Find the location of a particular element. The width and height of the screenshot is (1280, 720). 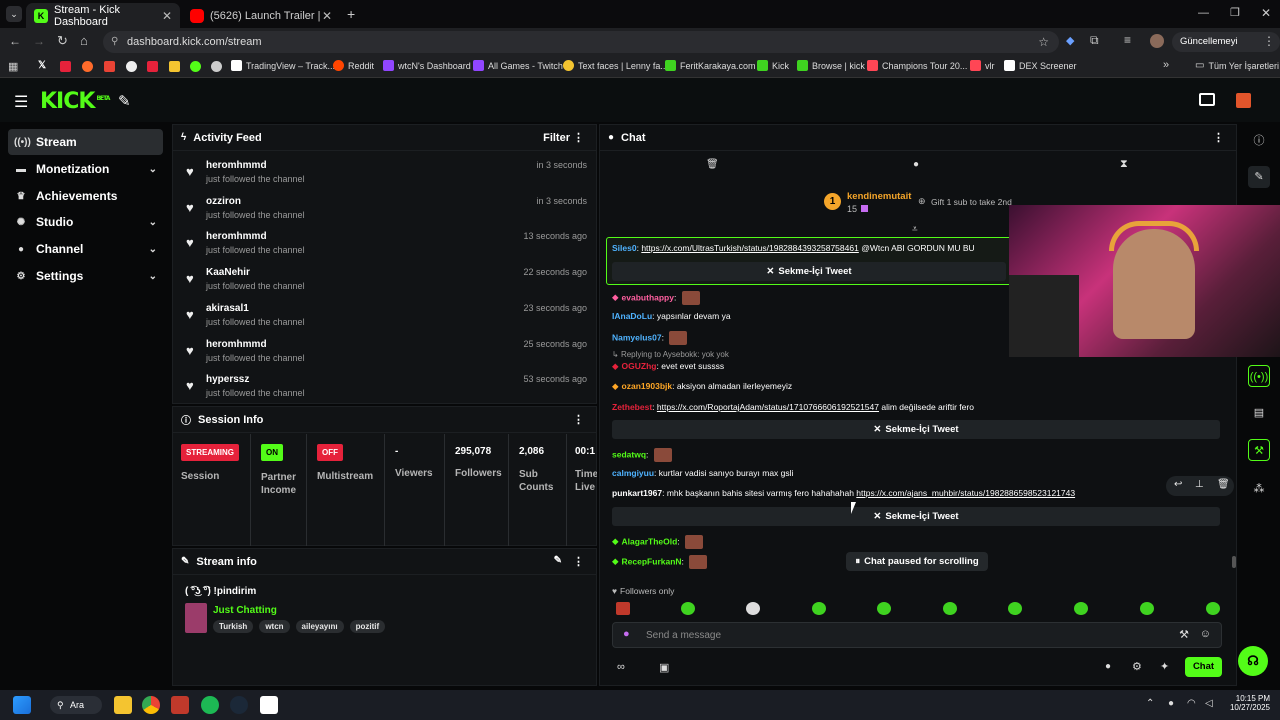

creator-tool-icon: ✎ is located at coordinates (124, 101).